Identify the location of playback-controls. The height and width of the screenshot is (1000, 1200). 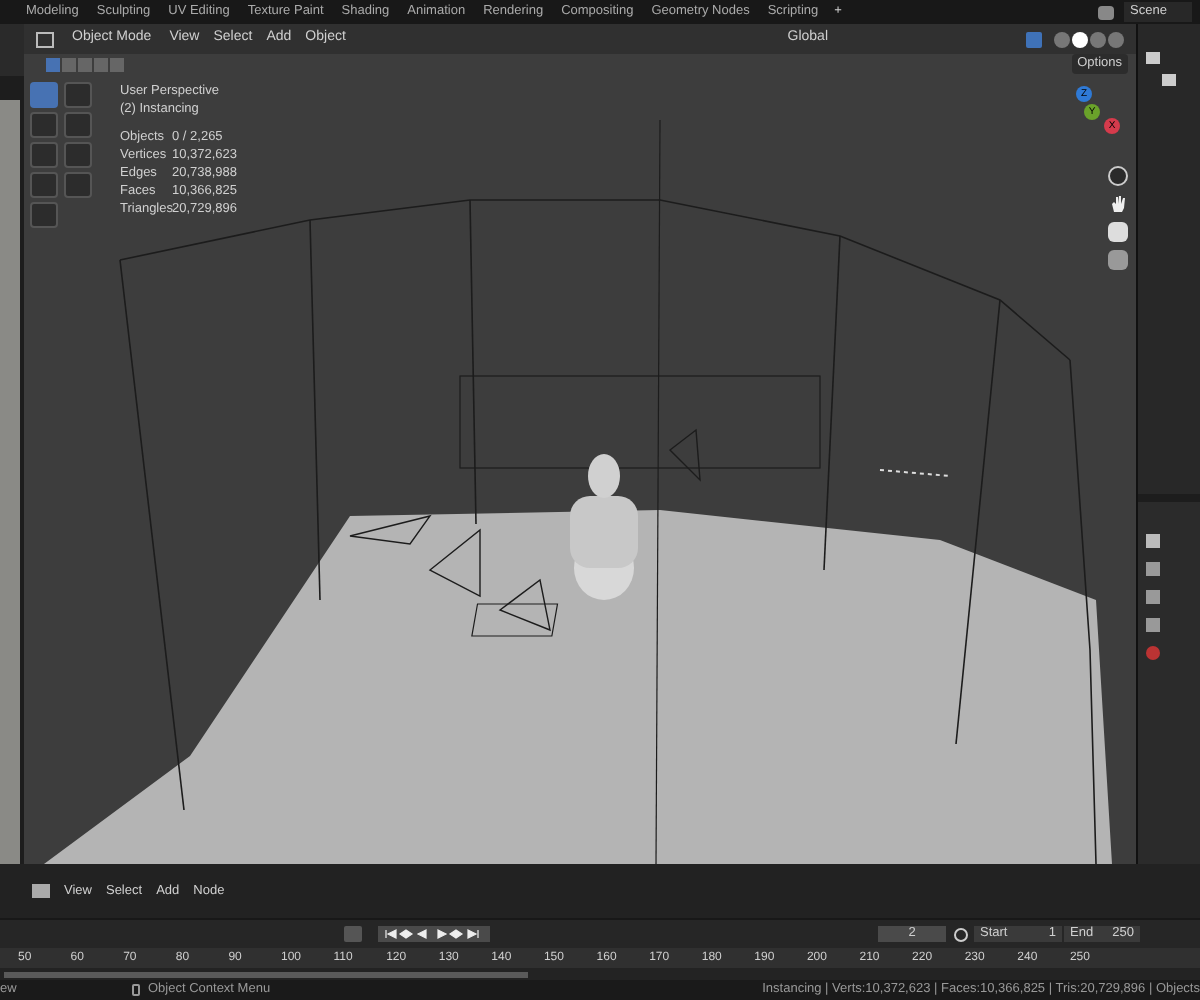
(434, 934).